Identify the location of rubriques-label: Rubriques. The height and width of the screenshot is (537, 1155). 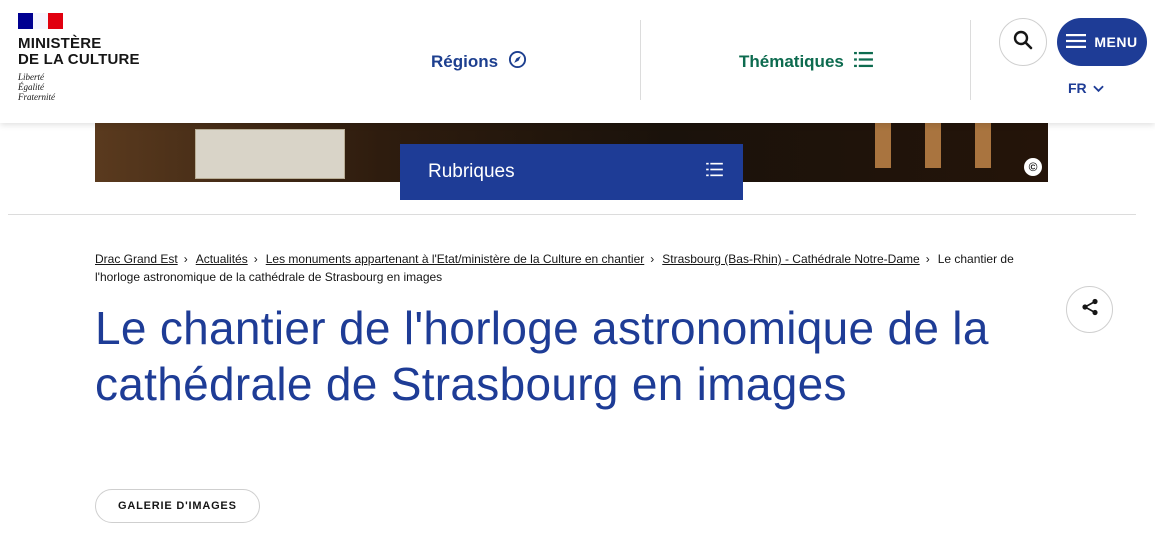
(471, 171).